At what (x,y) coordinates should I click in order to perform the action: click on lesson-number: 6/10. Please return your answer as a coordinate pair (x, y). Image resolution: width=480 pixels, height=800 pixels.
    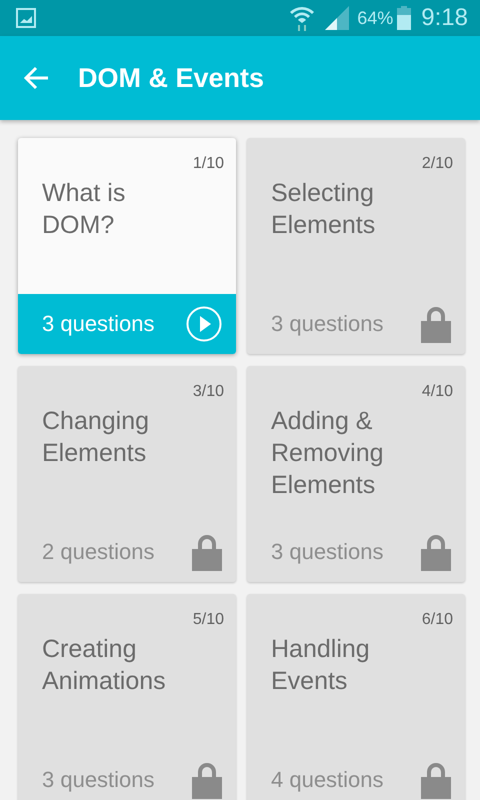
    Looking at the image, I should click on (437, 620).